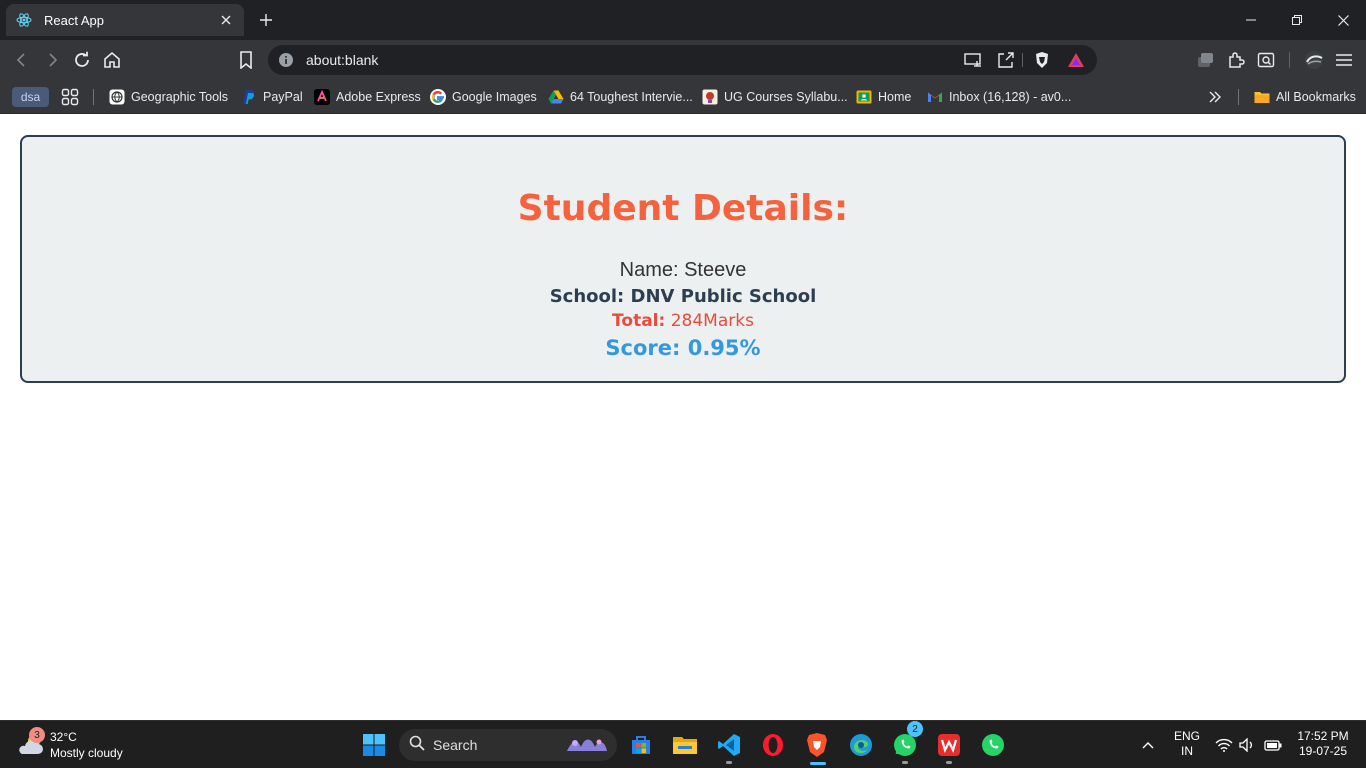  Describe the element at coordinates (587, 296) in the screenshot. I see `school-label: School:` at that location.